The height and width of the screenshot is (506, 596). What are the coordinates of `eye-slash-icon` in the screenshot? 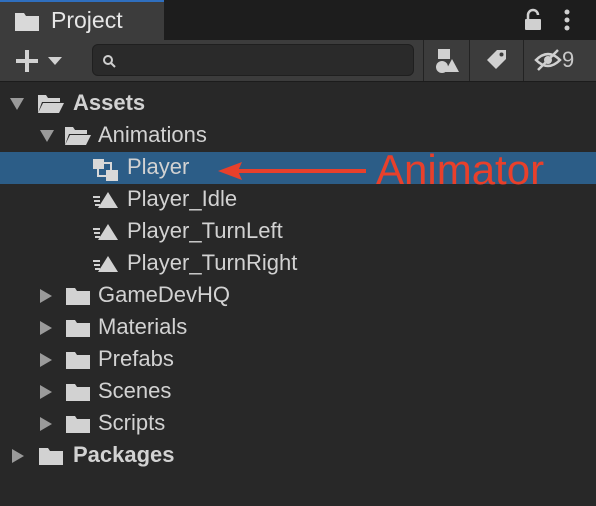 It's located at (548, 60).